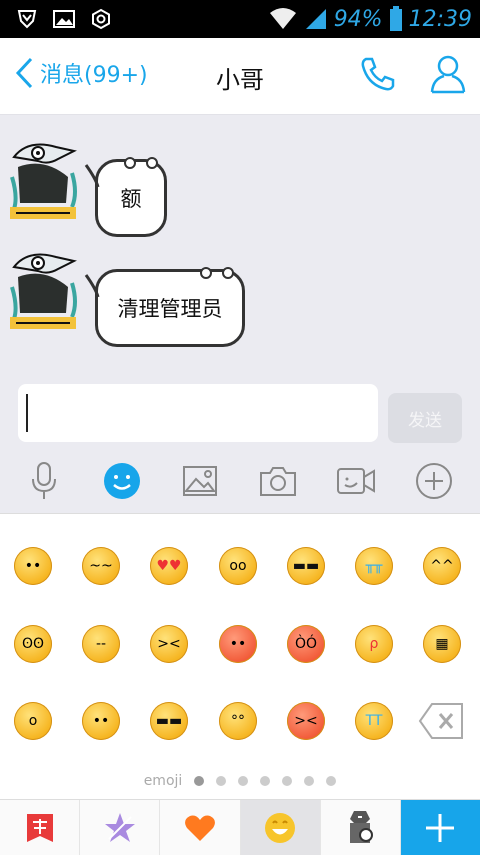 This screenshot has width=480, height=855. Describe the element at coordinates (306, 644) in the screenshot. I see `emoji-angry: ÒÓ` at that location.